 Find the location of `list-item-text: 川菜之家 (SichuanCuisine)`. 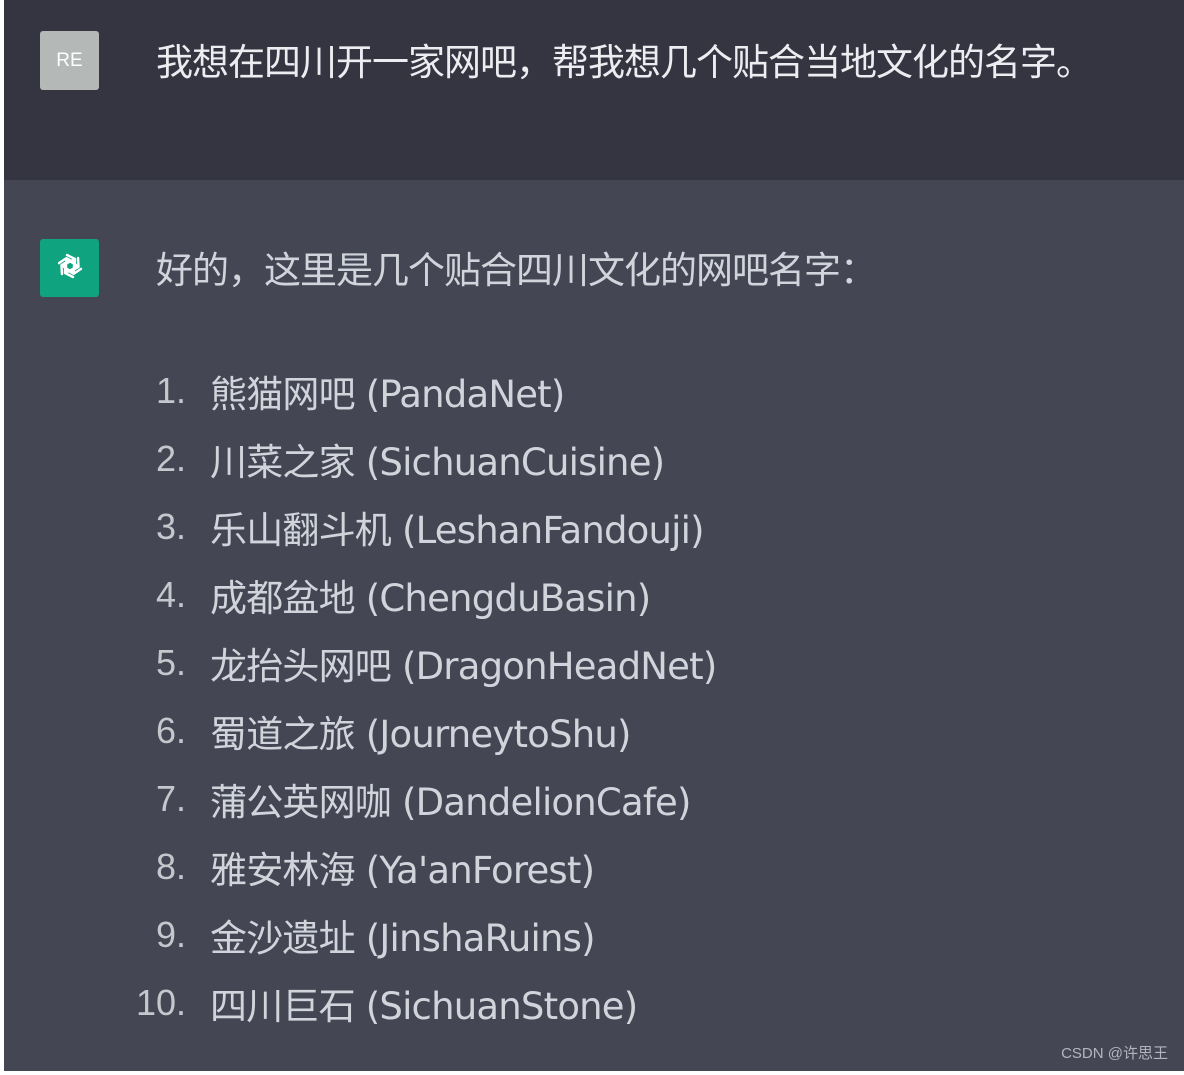

list-item-text: 川菜之家 (SichuanCuisine) is located at coordinates (437, 462).